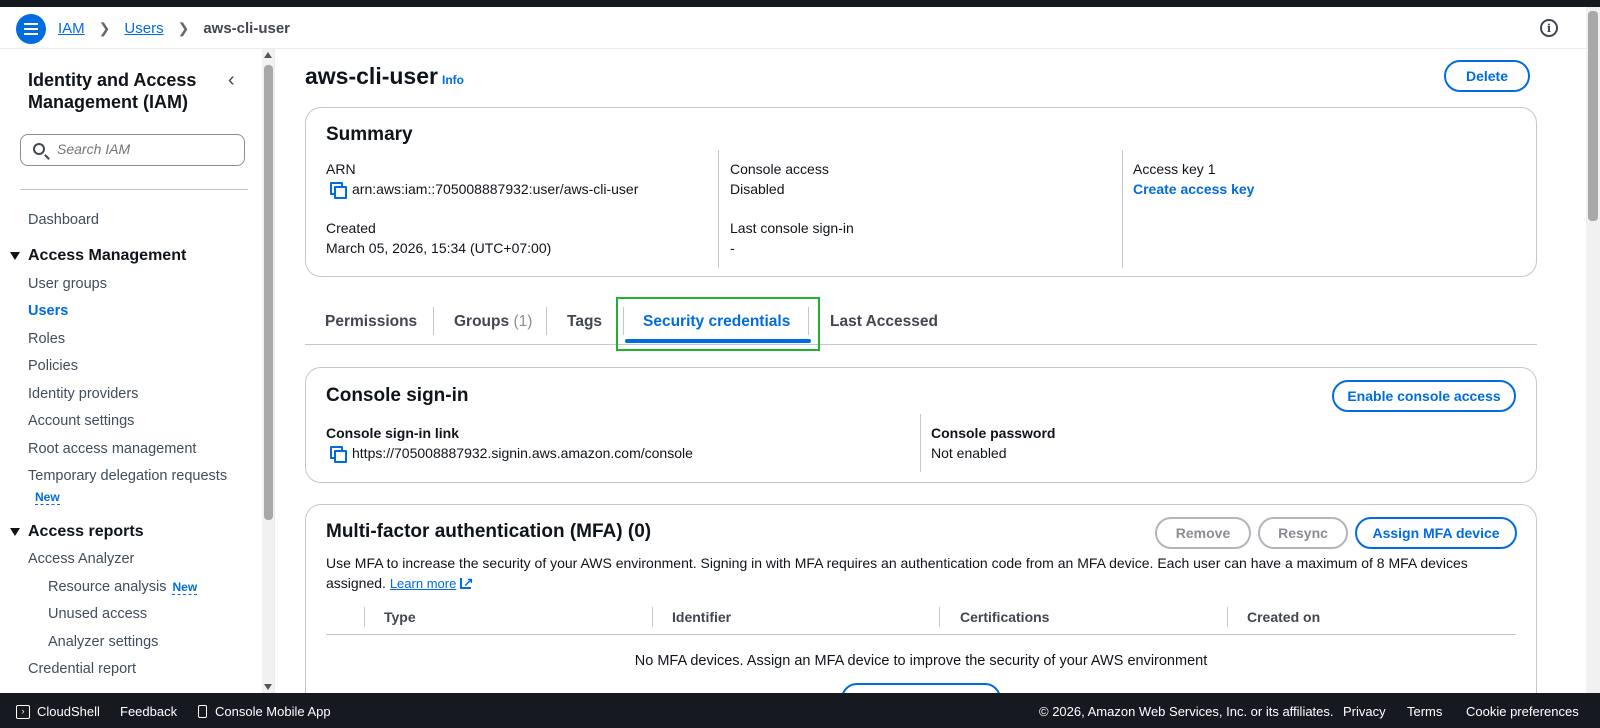 The height and width of the screenshot is (728, 1600). Describe the element at coordinates (148, 711) in the screenshot. I see `feedback-link: Feedback` at that location.